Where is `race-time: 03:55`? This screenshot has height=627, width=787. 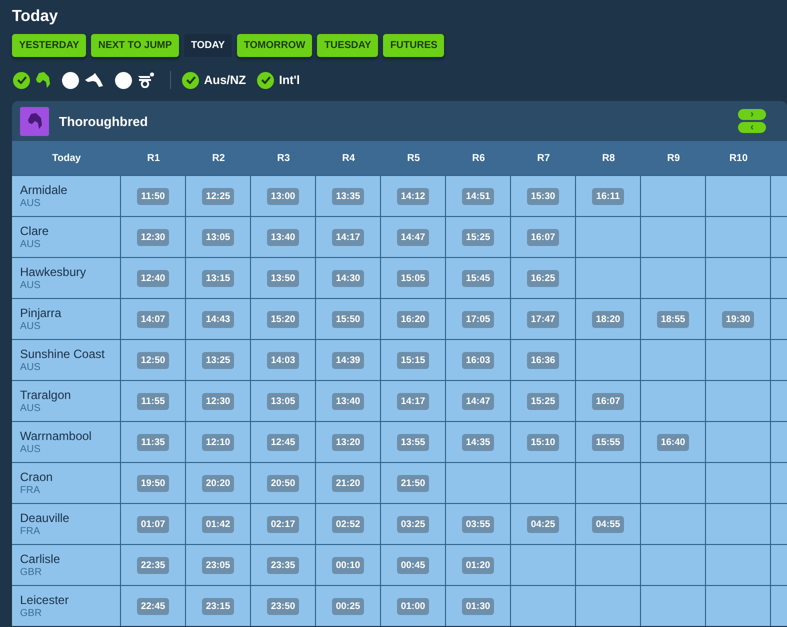
race-time: 03:55 is located at coordinates (478, 524).